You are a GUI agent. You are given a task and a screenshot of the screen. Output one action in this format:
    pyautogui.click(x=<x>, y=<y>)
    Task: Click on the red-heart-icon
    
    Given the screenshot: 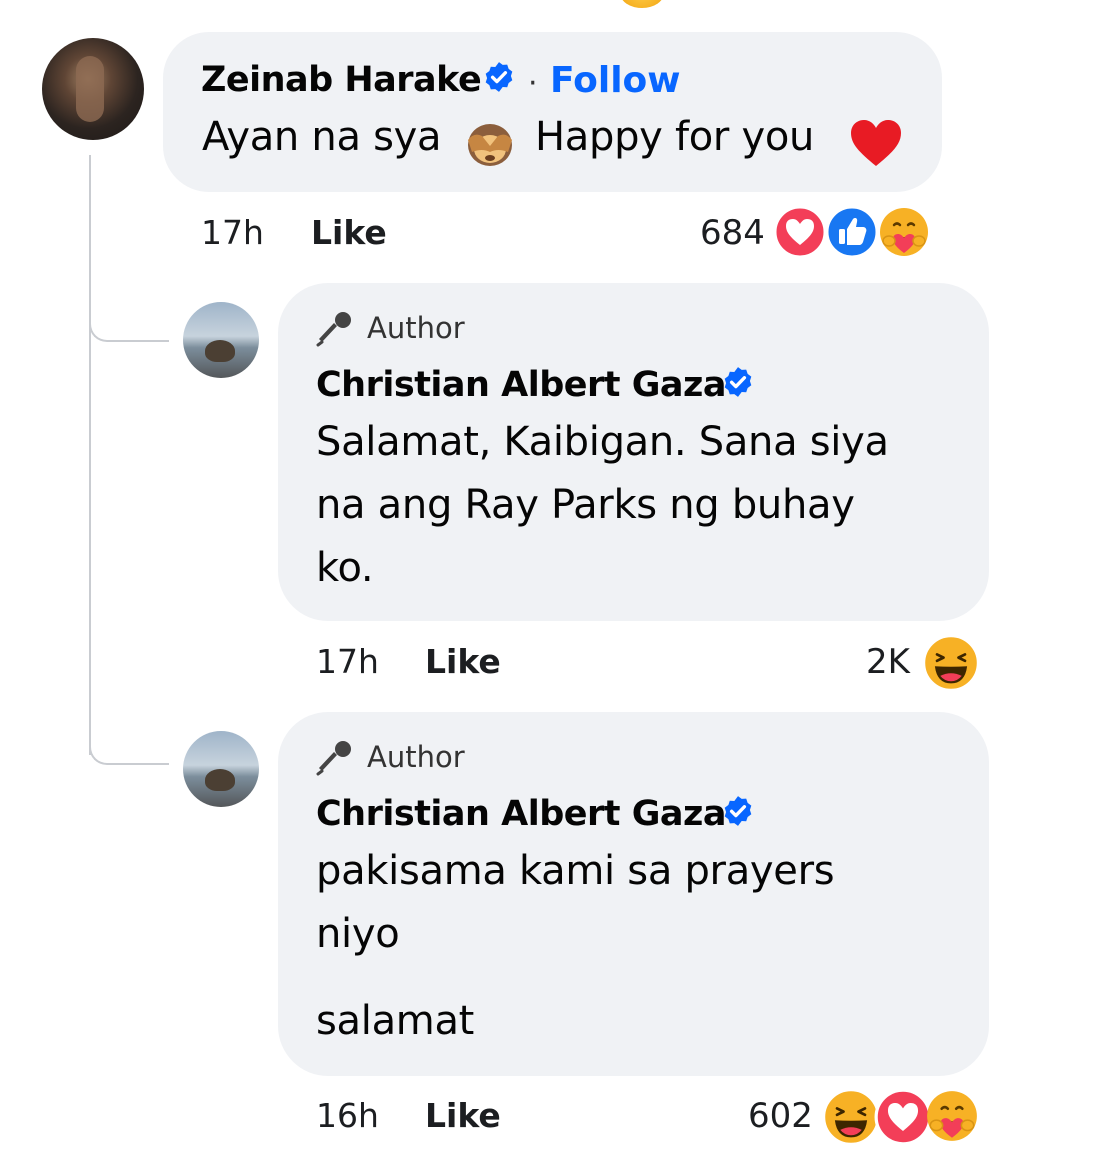 What is the action you would take?
    pyautogui.click(x=876, y=143)
    